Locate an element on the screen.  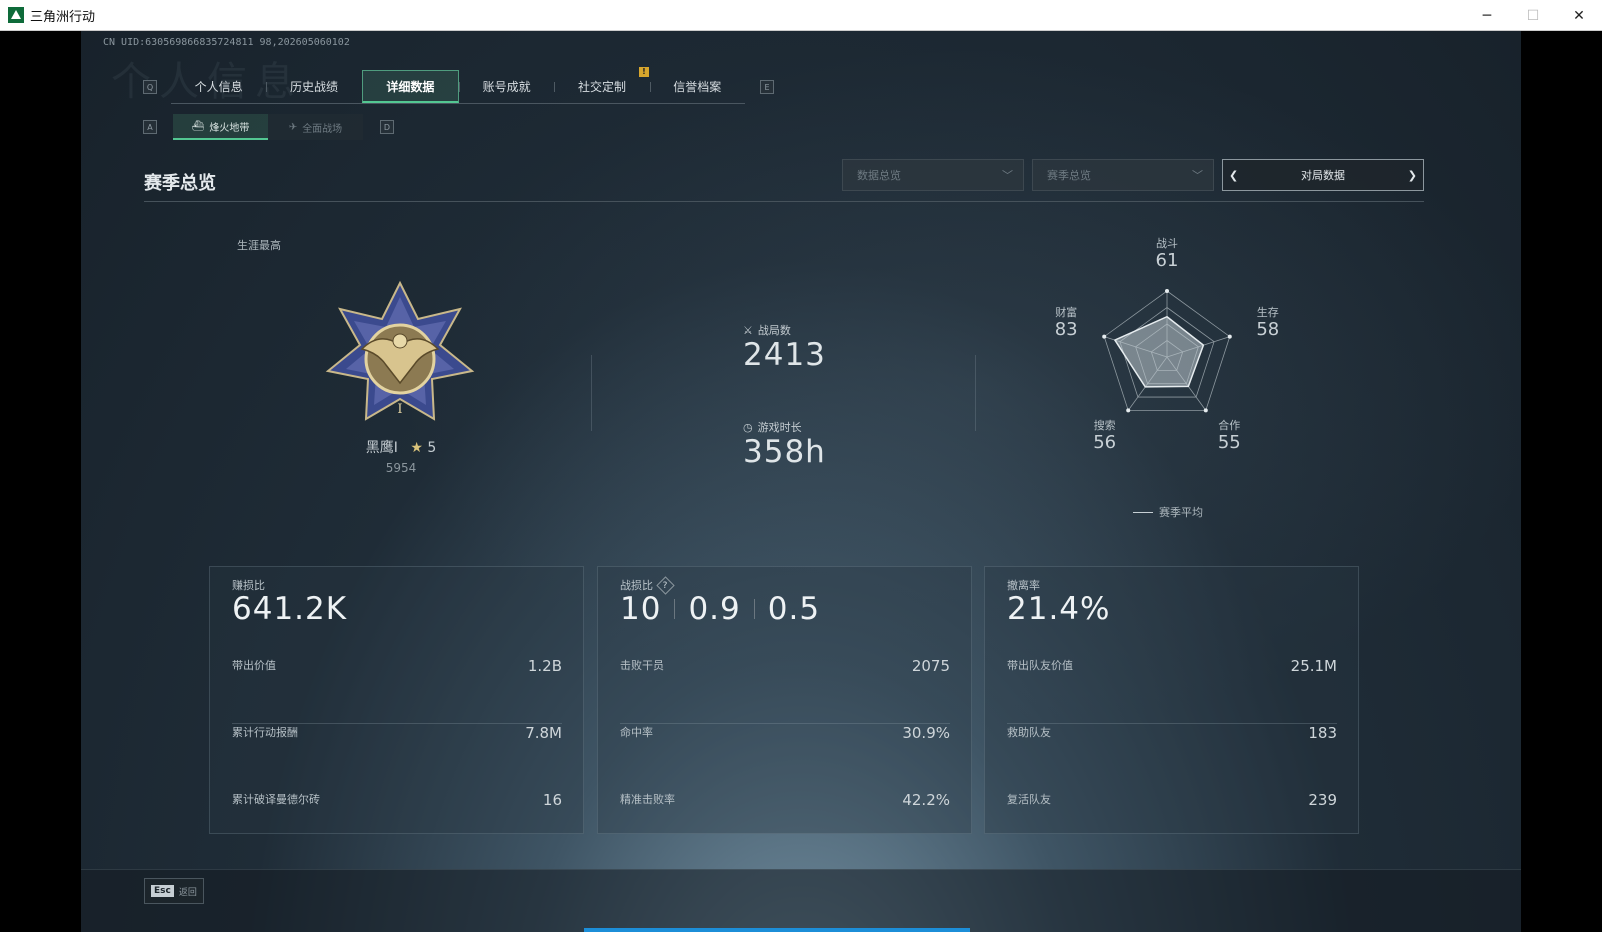
tab-extraction-zone: ⛴ 烽火地带 is located at coordinates (220, 127).